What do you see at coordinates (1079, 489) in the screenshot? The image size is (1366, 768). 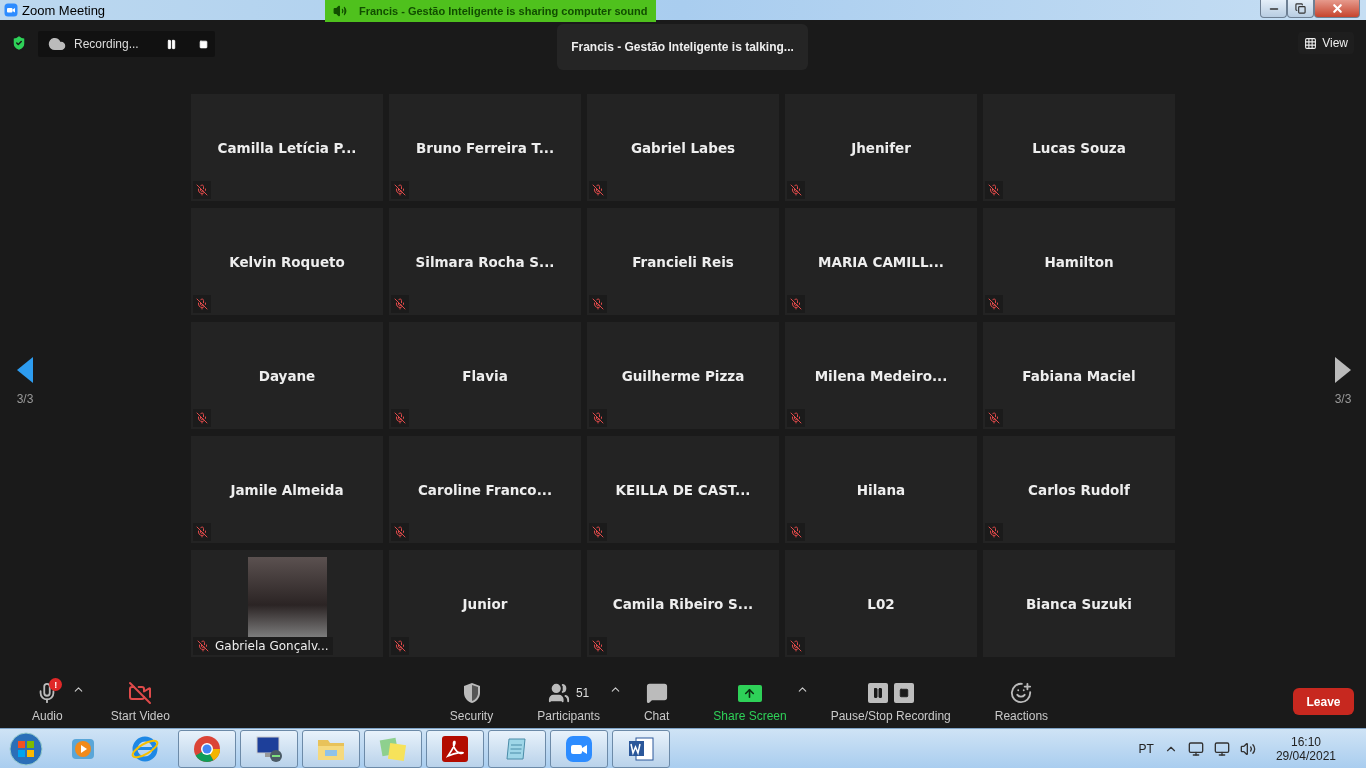 I see `participant-name: Carlos Rudolf` at bounding box center [1079, 489].